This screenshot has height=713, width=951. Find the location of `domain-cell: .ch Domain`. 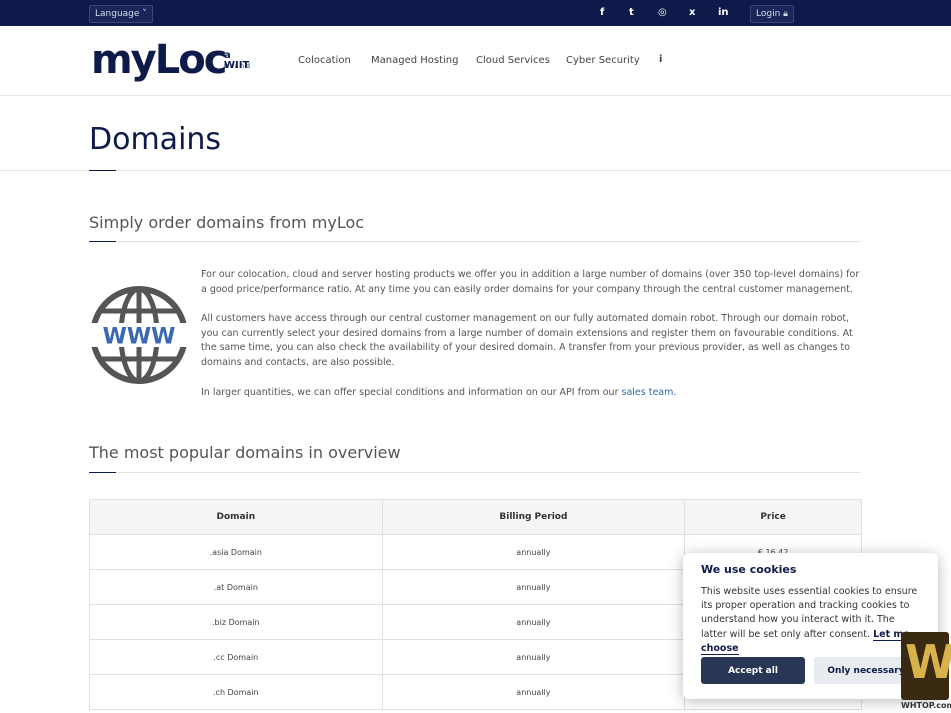

domain-cell: .ch Domain is located at coordinates (236, 692).